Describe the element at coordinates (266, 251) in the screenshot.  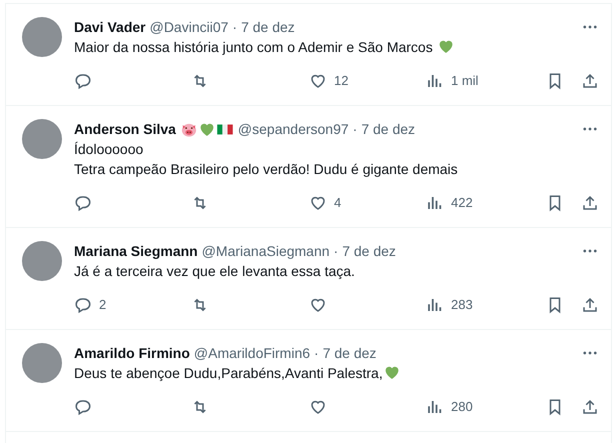
I see `user-handle: @MarianaSiegmann` at that location.